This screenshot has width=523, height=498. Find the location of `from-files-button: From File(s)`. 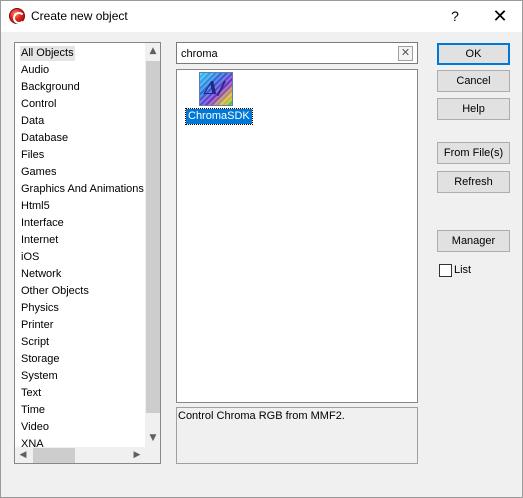

from-files-button: From File(s) is located at coordinates (473, 153).